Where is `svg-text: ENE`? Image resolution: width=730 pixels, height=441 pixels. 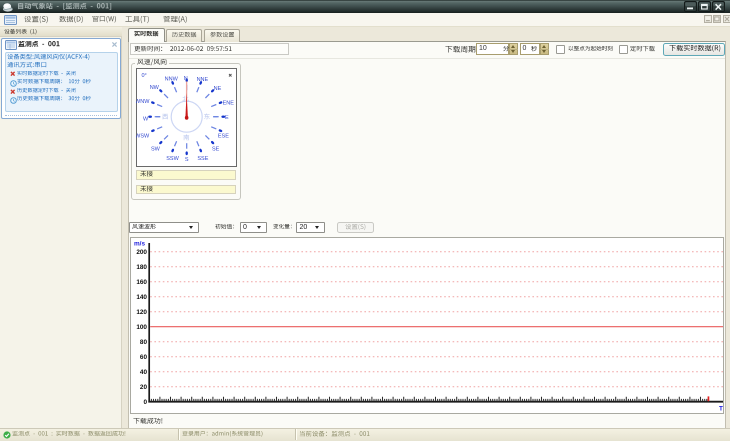
svg-text: ENE is located at coordinates (229, 104).